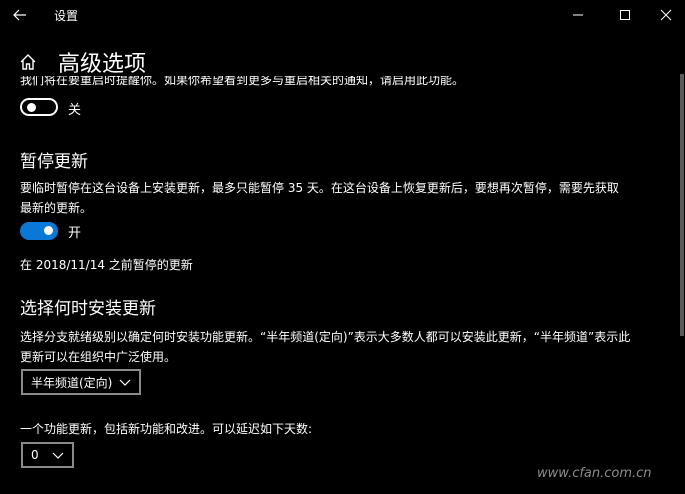 This screenshot has height=494, width=685. Describe the element at coordinates (72, 382) in the screenshot. I see `branch-readiness-value: 半年频道(定向)` at that location.